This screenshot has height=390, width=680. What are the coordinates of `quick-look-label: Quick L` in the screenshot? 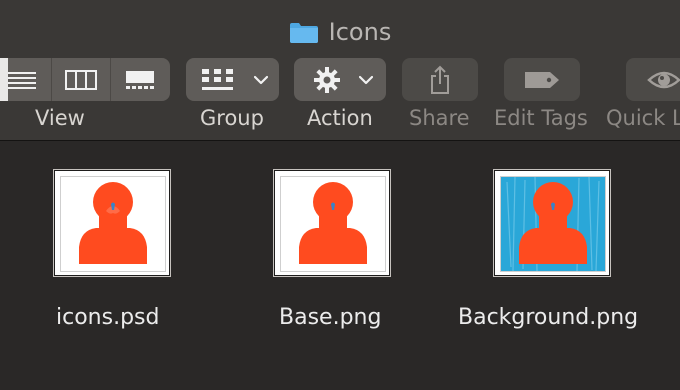 It's located at (643, 118).